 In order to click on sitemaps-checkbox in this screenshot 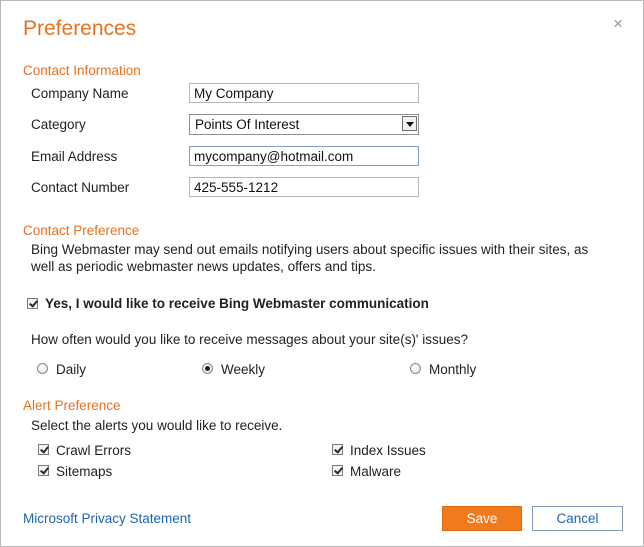, I will do `click(43, 470)`.